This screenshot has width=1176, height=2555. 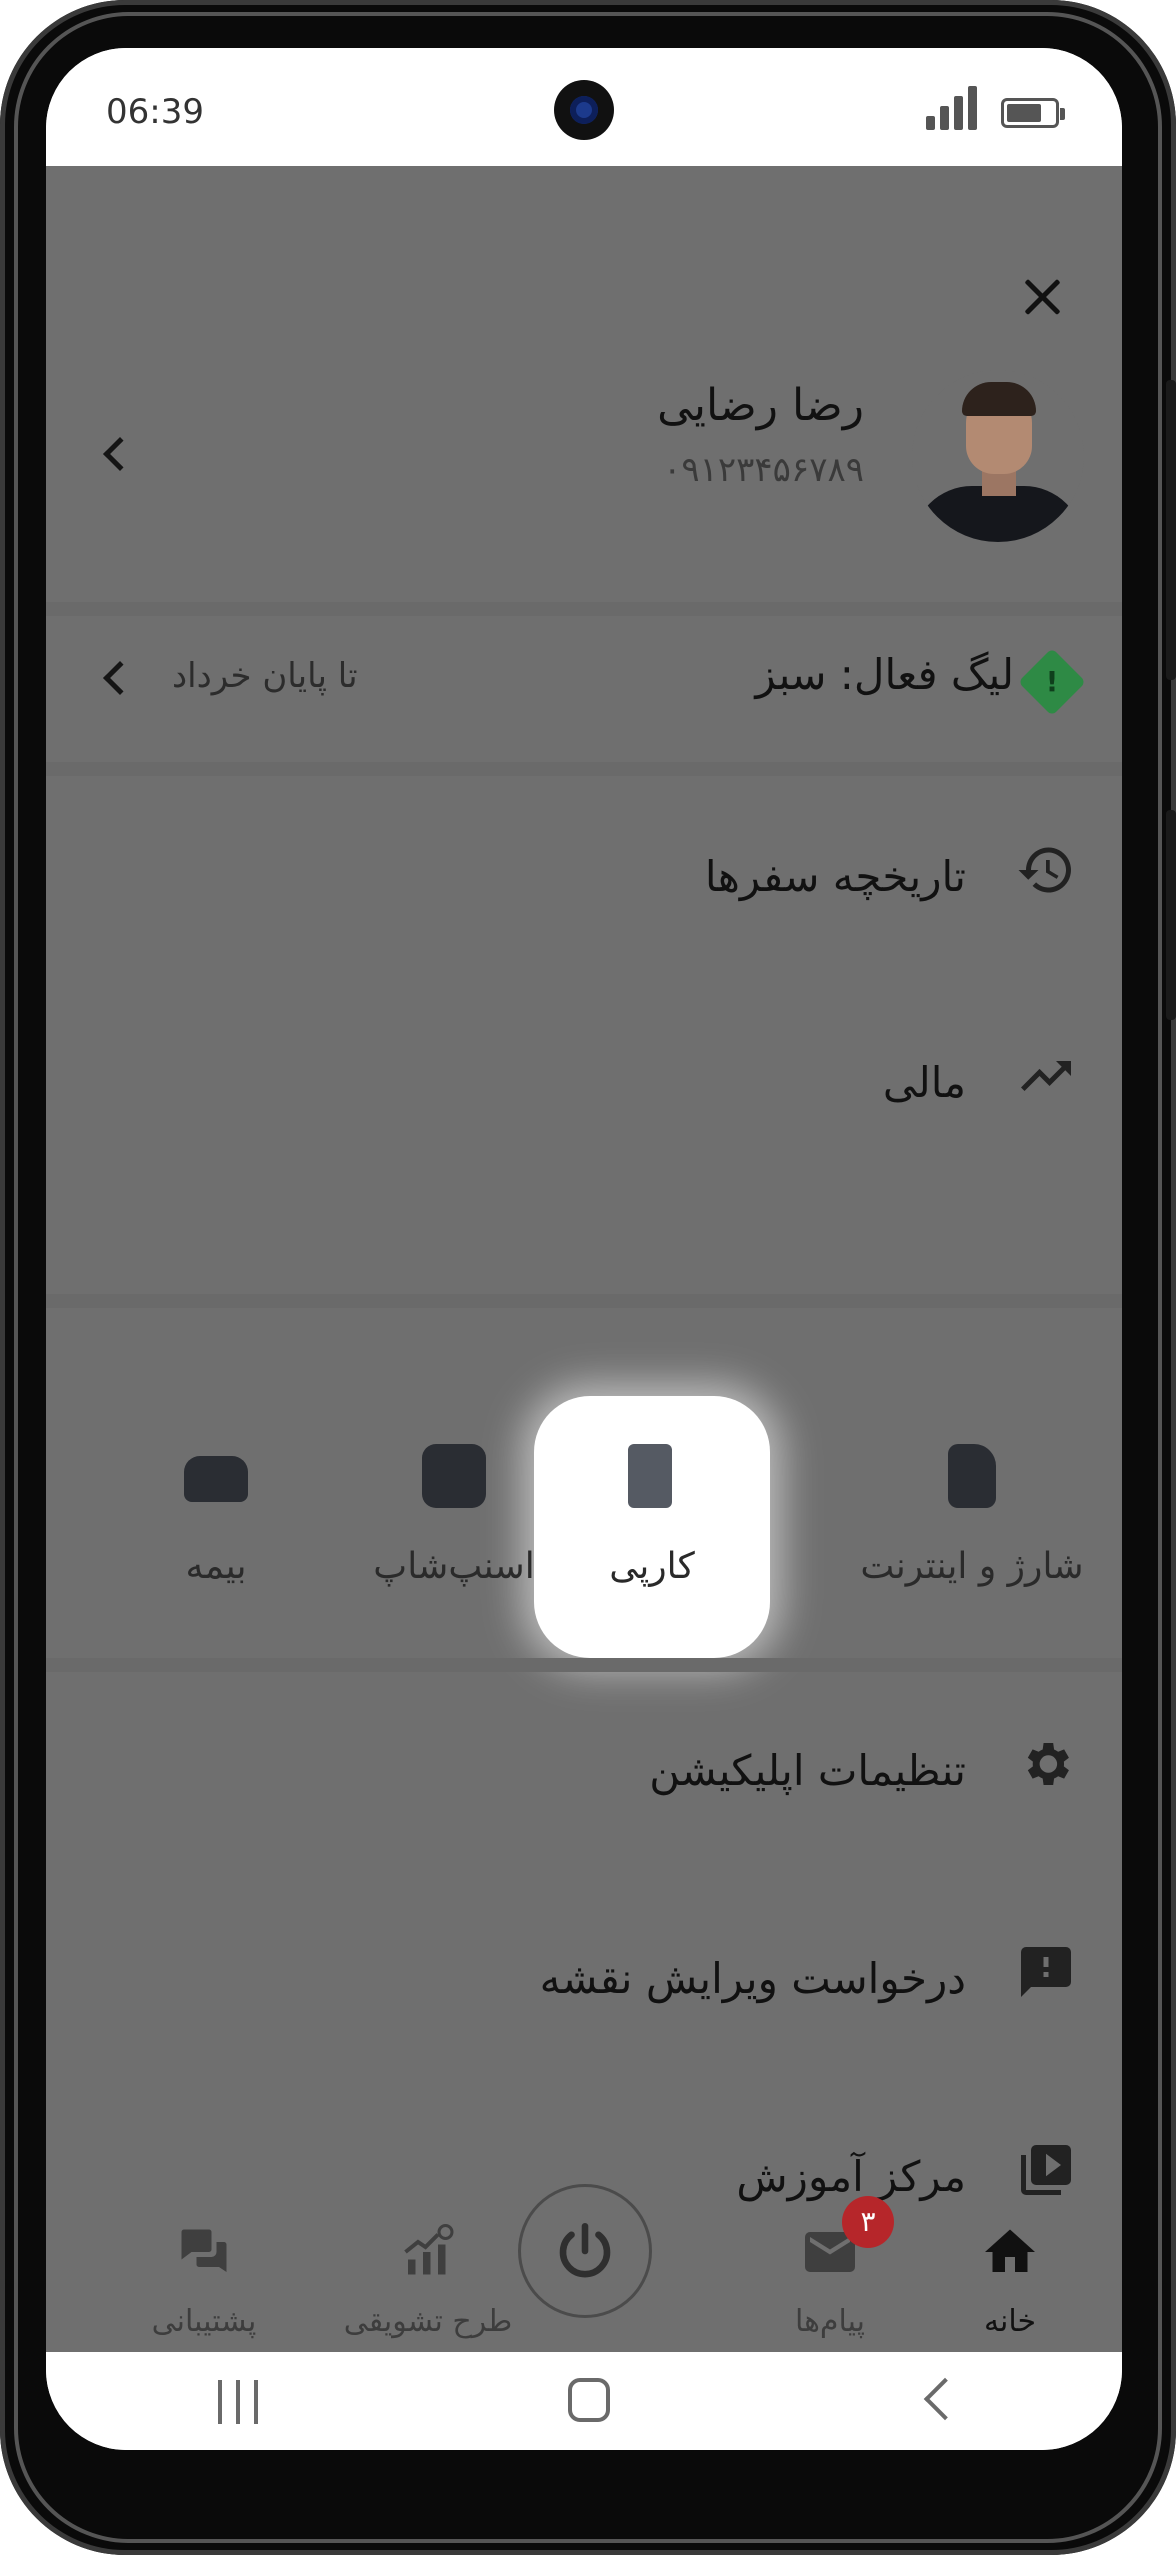 I want to click on menu-item-map-edit-request: درخواست ویرایش نقشه, so click(x=584, y=1998).